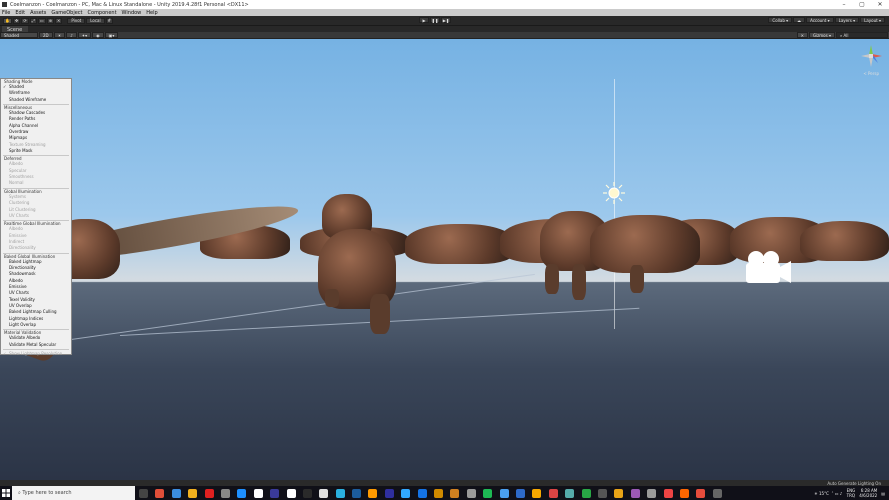 The image size is (889, 500). Describe the element at coordinates (780, 20) in the screenshot. I see `collab-dropdown: Collab ▾` at that location.